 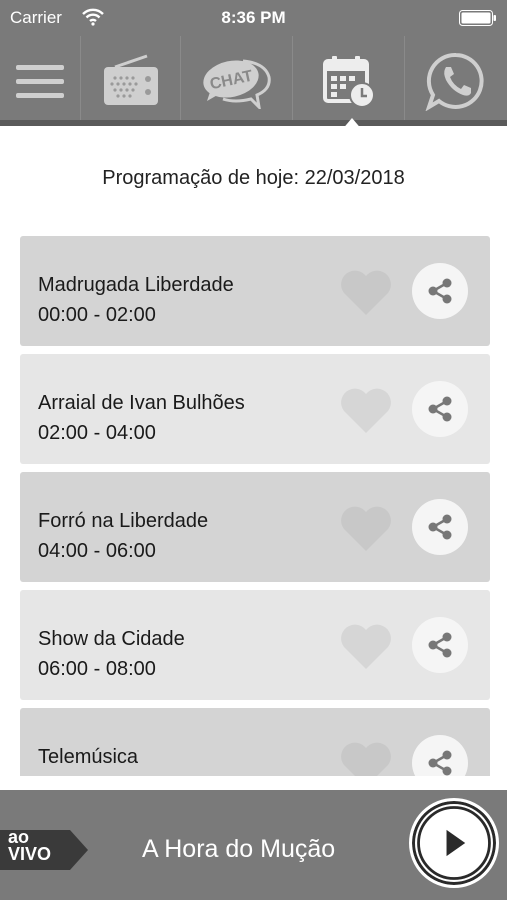 I want to click on radio-button, so click(x=130, y=81).